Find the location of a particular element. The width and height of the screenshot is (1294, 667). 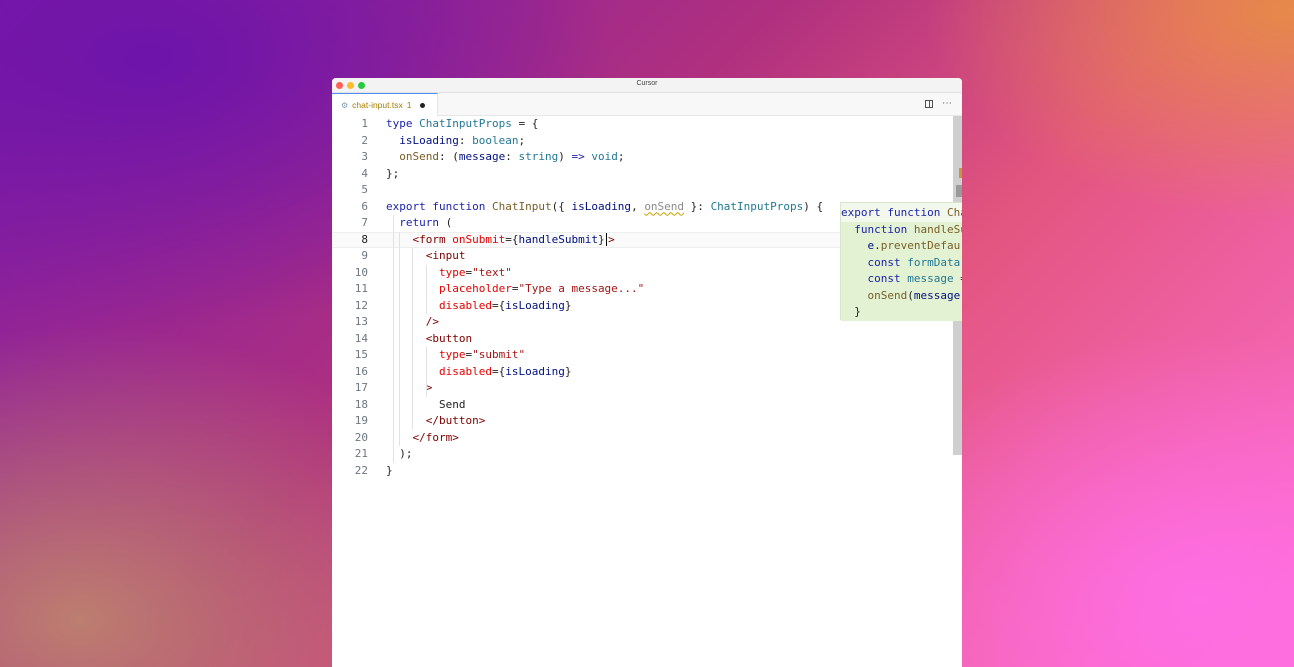

code-token: ({ is located at coordinates (561, 206).